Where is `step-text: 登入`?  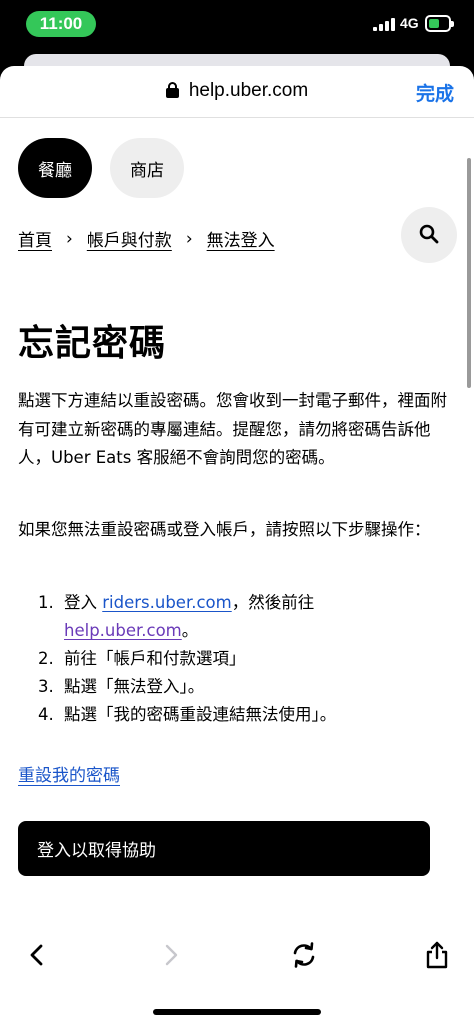
step-text: 登入 is located at coordinates (83, 602).